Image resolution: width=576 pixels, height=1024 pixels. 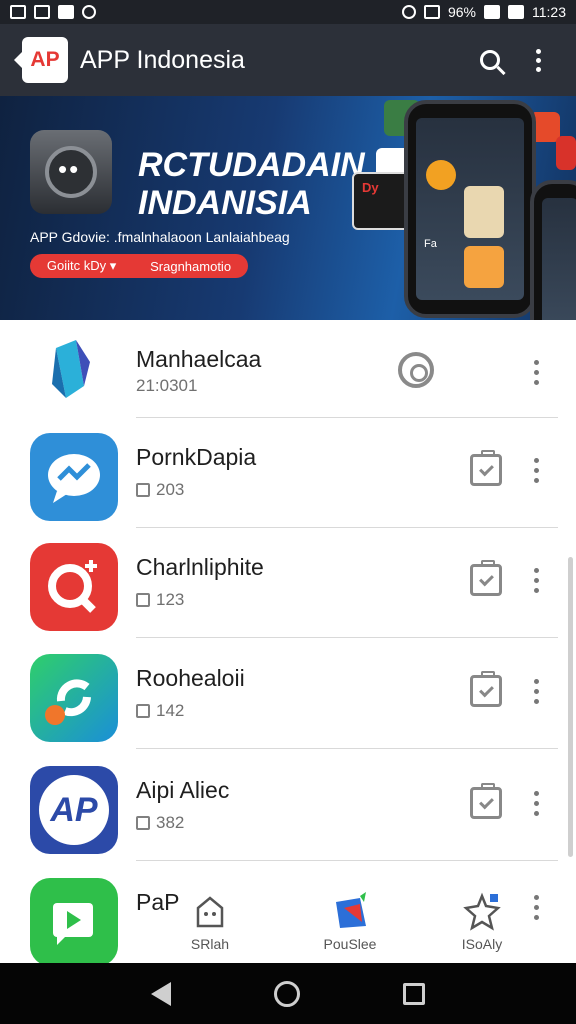 What do you see at coordinates (288, 583) in the screenshot?
I see `list-item: Charlnliphite 123` at bounding box center [288, 583].